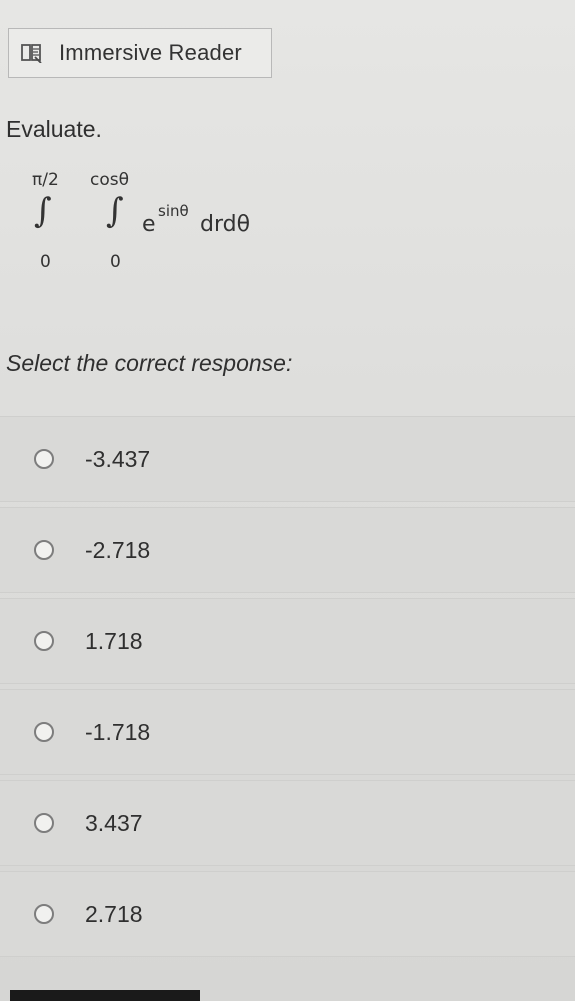 This screenshot has height=1001, width=575. I want to click on double-integral-formula: π/2 ∫ 0 cosθ ∫ 0 e sinθ drdθ, so click(178, 225).